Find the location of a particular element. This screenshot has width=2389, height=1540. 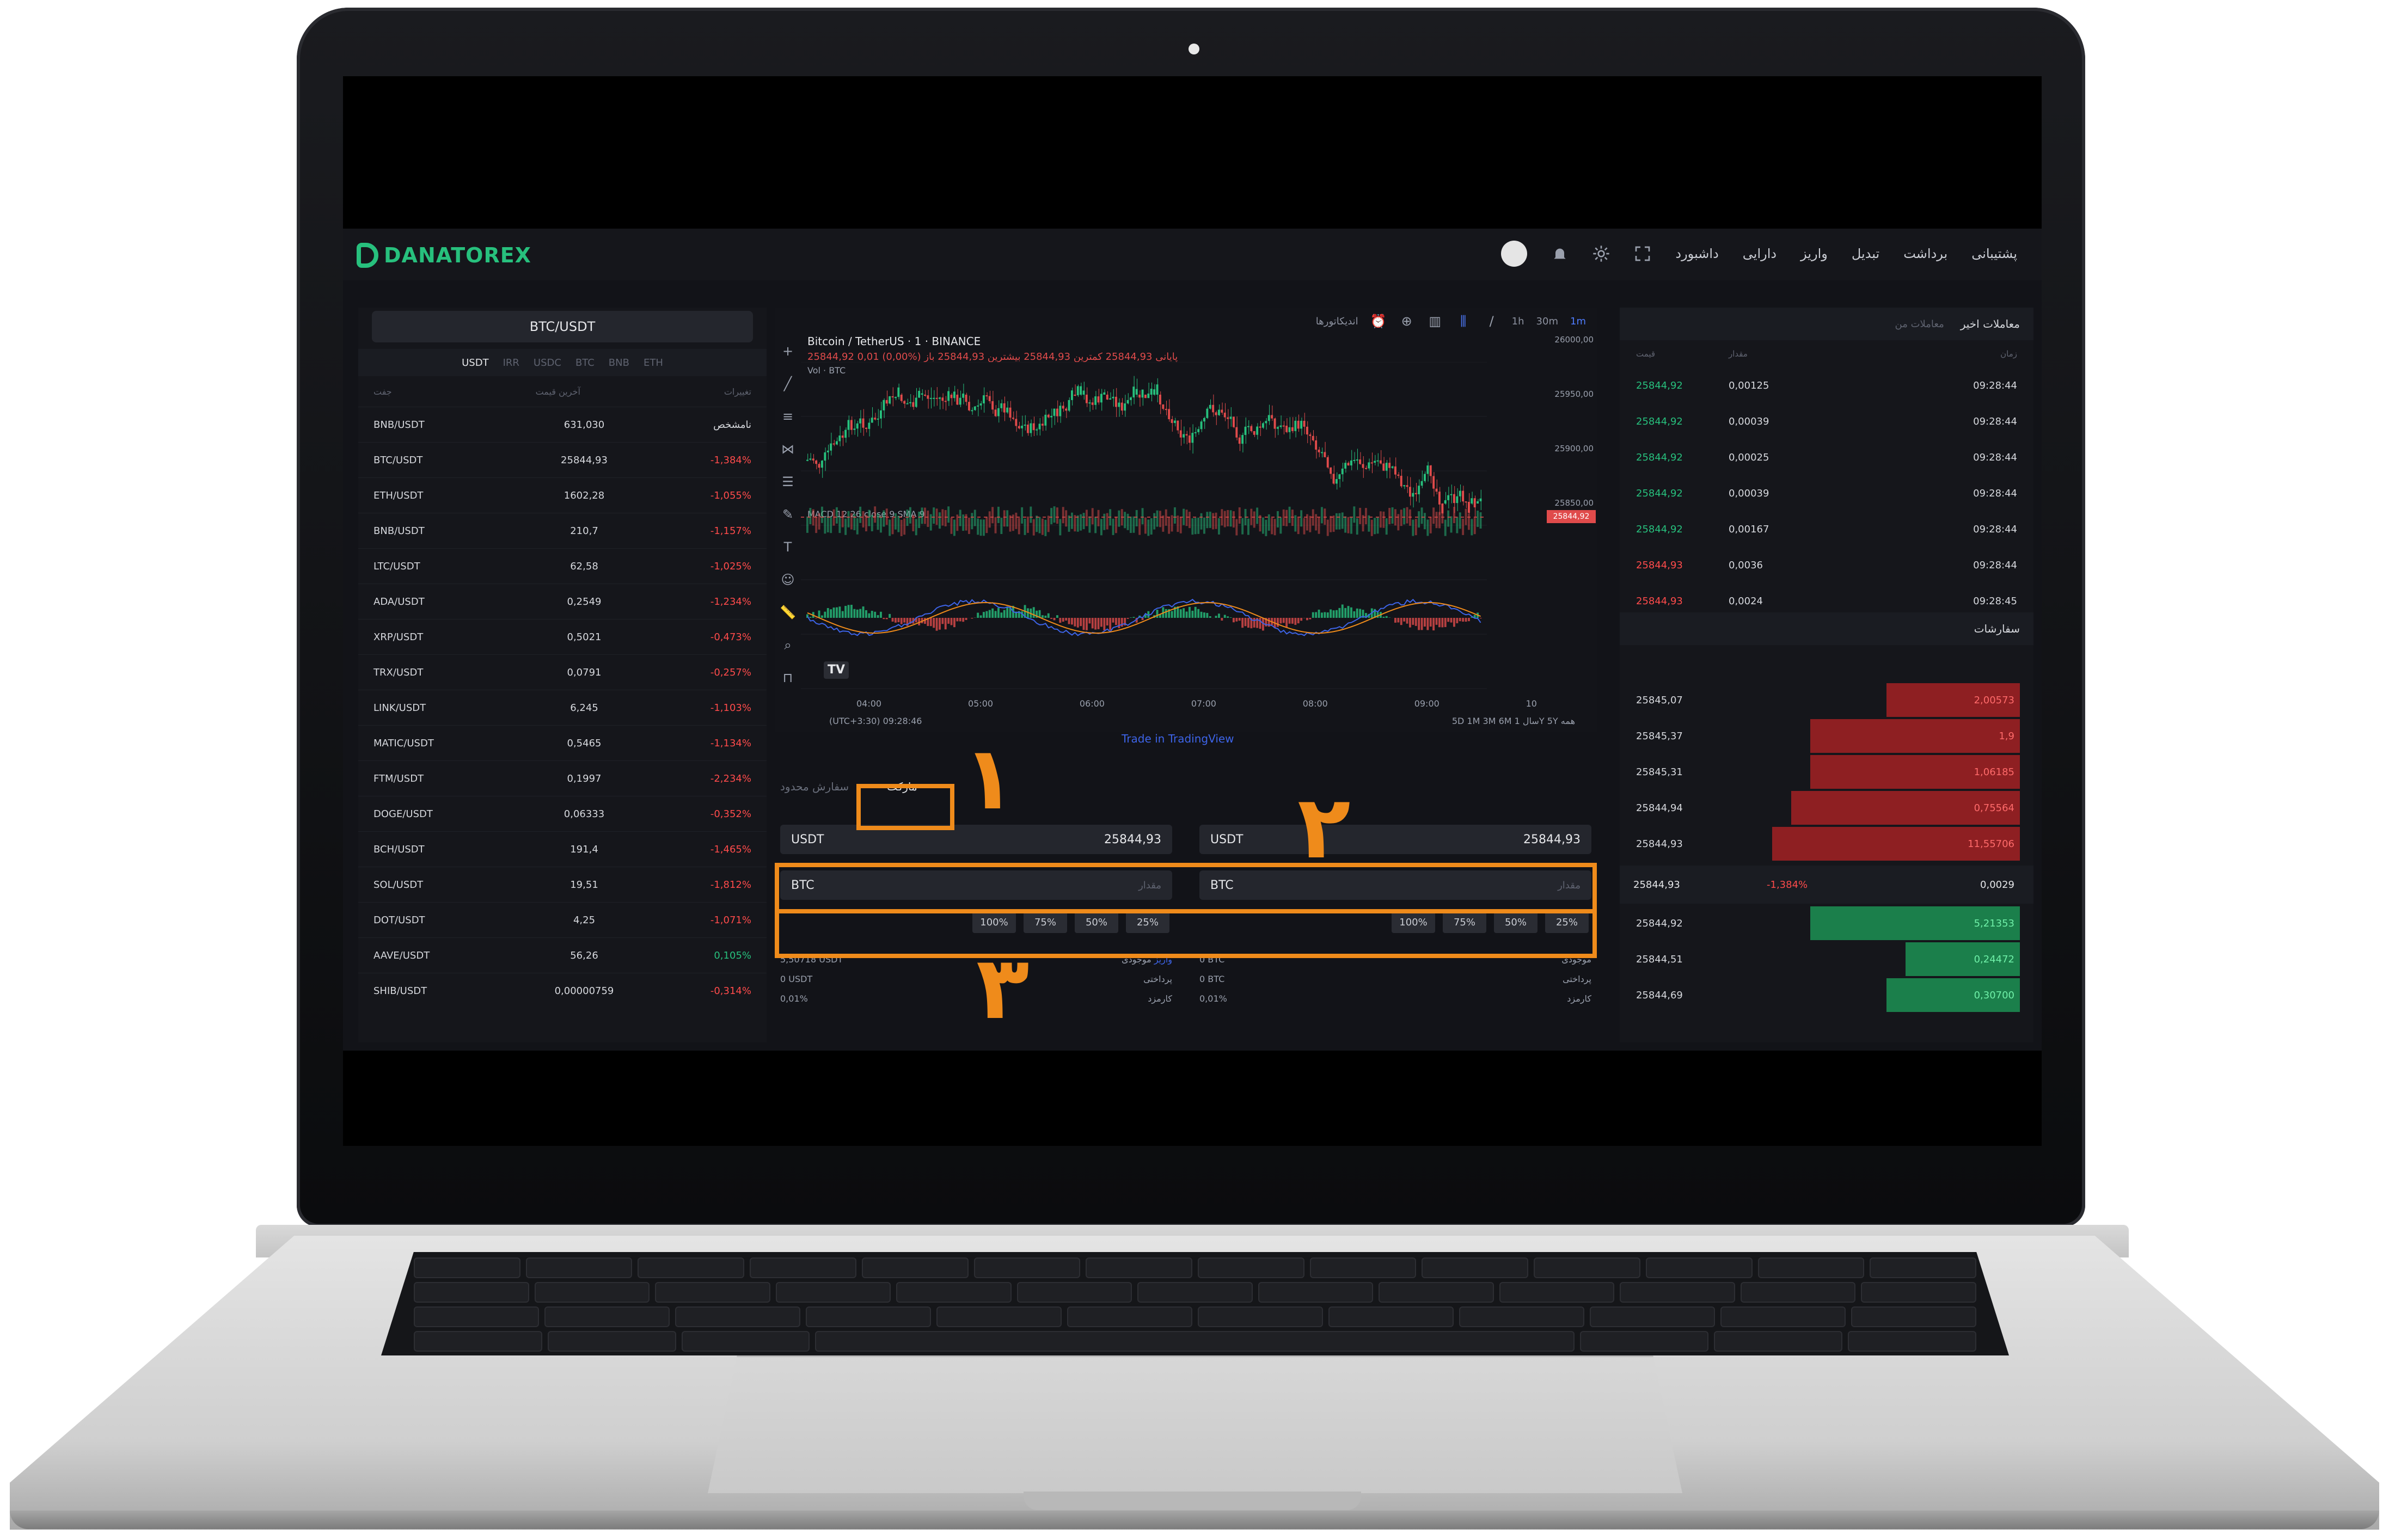

buy-price-field: USDT 25844,93 is located at coordinates (976, 839).